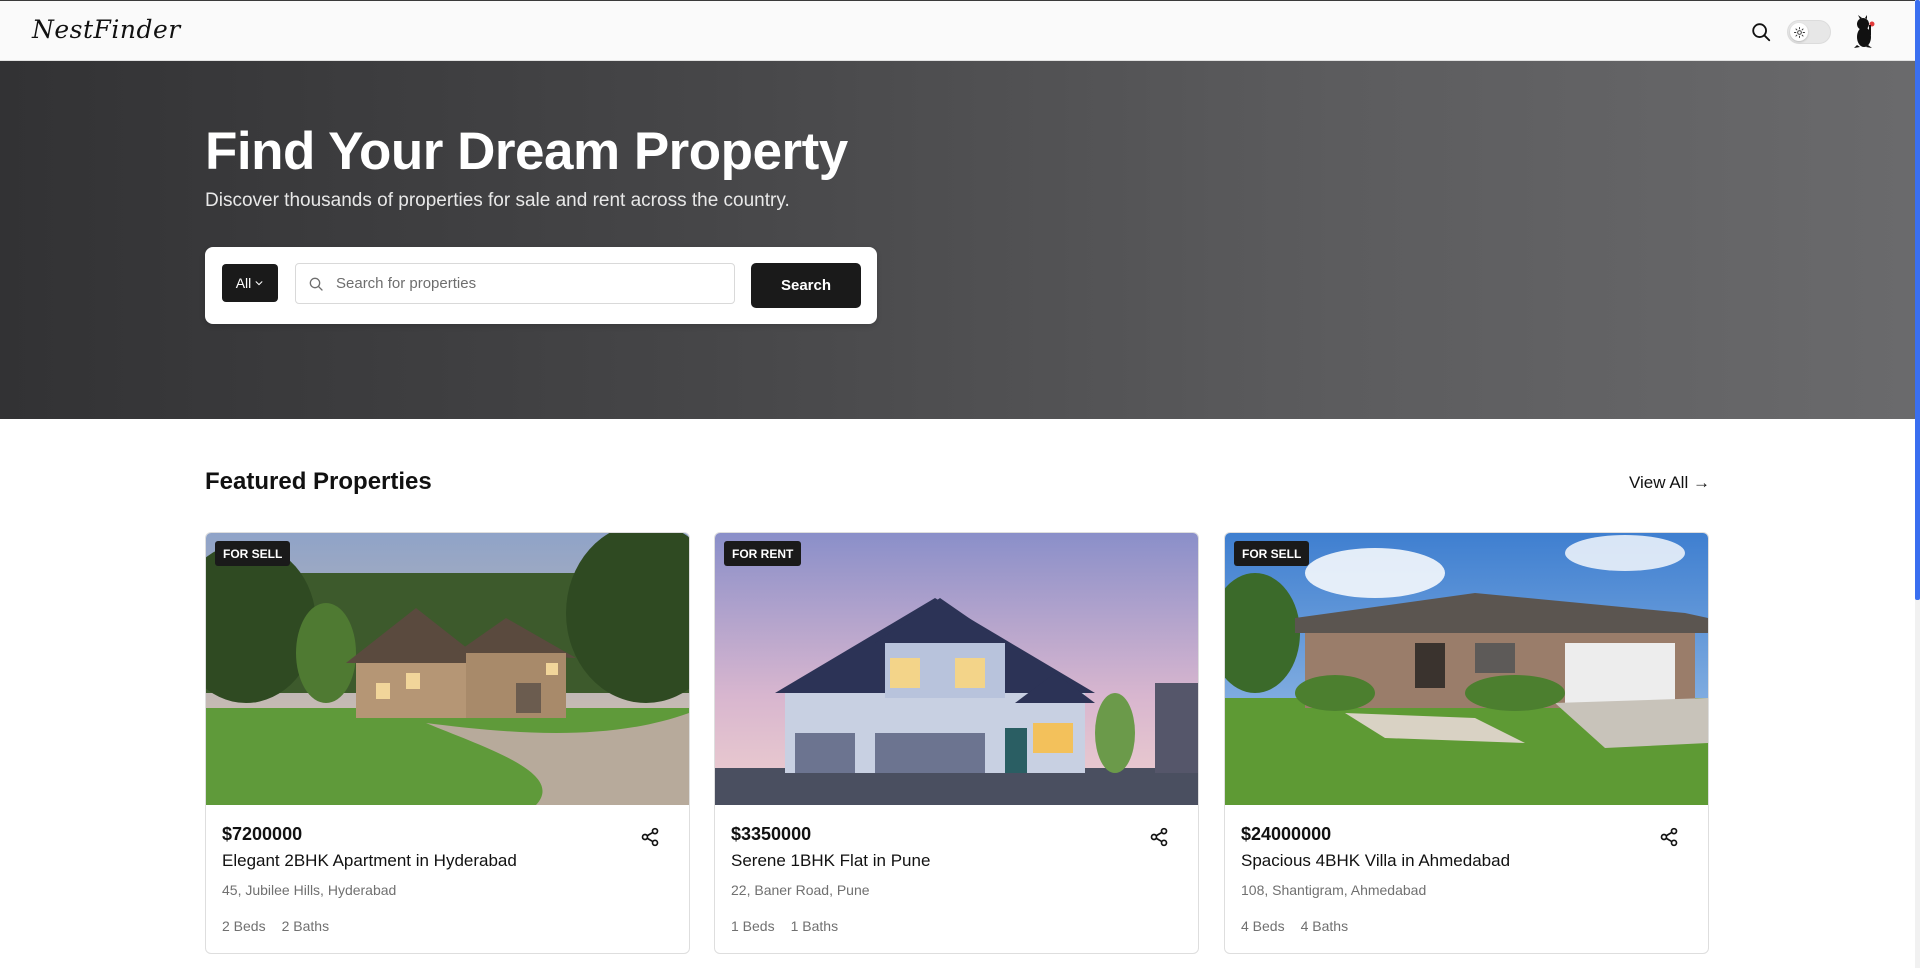 Image resolution: width=1920 pixels, height=968 pixels. I want to click on hero-title: Find Your Dream Property, so click(526, 151).